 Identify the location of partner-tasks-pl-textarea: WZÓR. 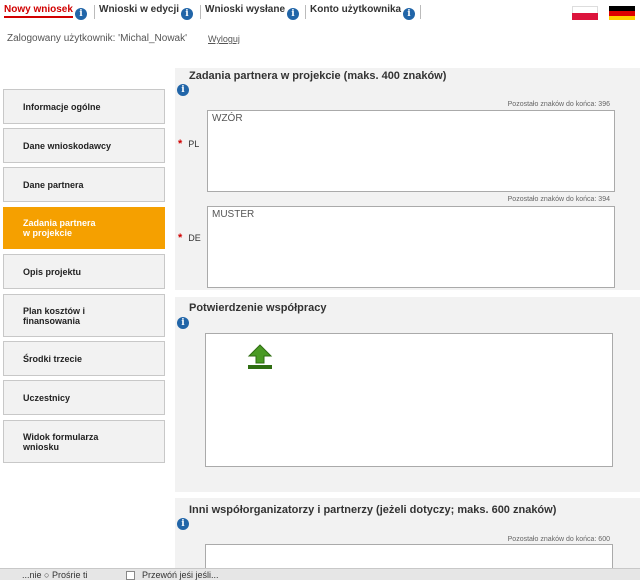
(411, 151).